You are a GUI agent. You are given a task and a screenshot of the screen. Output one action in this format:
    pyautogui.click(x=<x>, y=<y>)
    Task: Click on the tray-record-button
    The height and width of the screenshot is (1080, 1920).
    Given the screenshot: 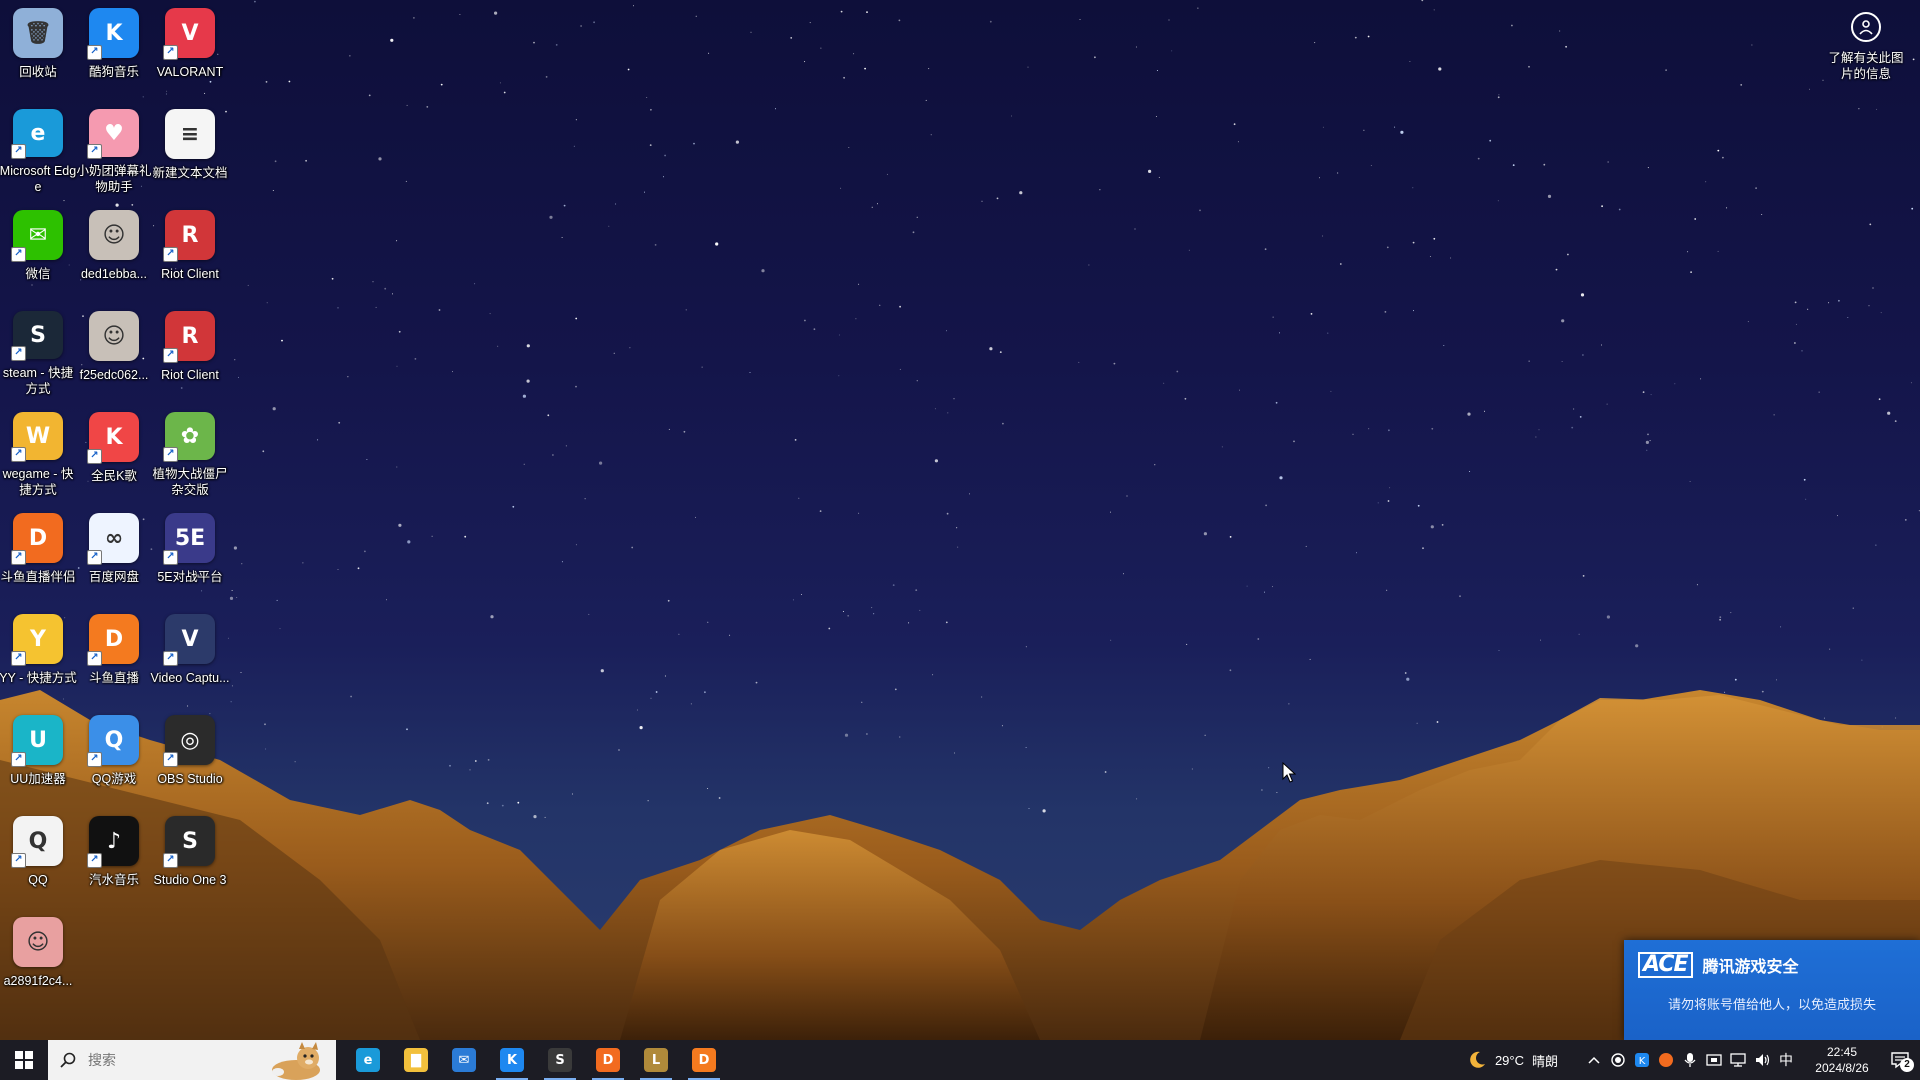 What is the action you would take?
    pyautogui.click(x=1618, y=1060)
    